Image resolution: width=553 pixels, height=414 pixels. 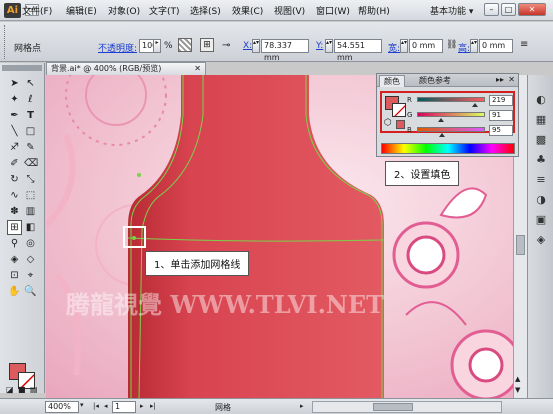 What do you see at coordinates (30, 195) in the screenshot?
I see `free-transform-tool-icon: ⬚` at bounding box center [30, 195].